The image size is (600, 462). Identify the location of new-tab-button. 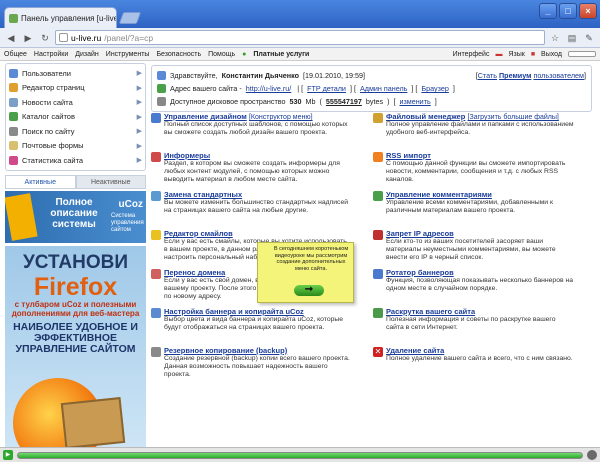
(130, 18).